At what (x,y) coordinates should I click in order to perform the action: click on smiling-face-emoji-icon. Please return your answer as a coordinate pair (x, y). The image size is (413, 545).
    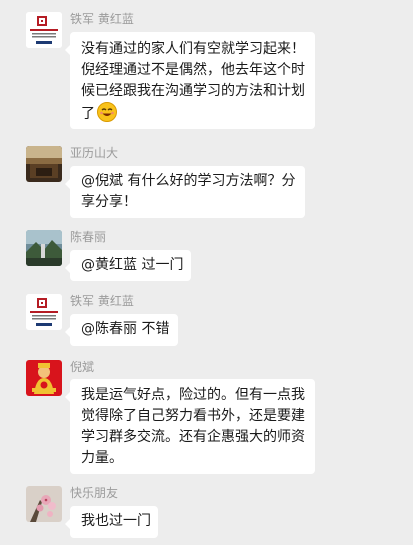
    Looking at the image, I should click on (107, 115).